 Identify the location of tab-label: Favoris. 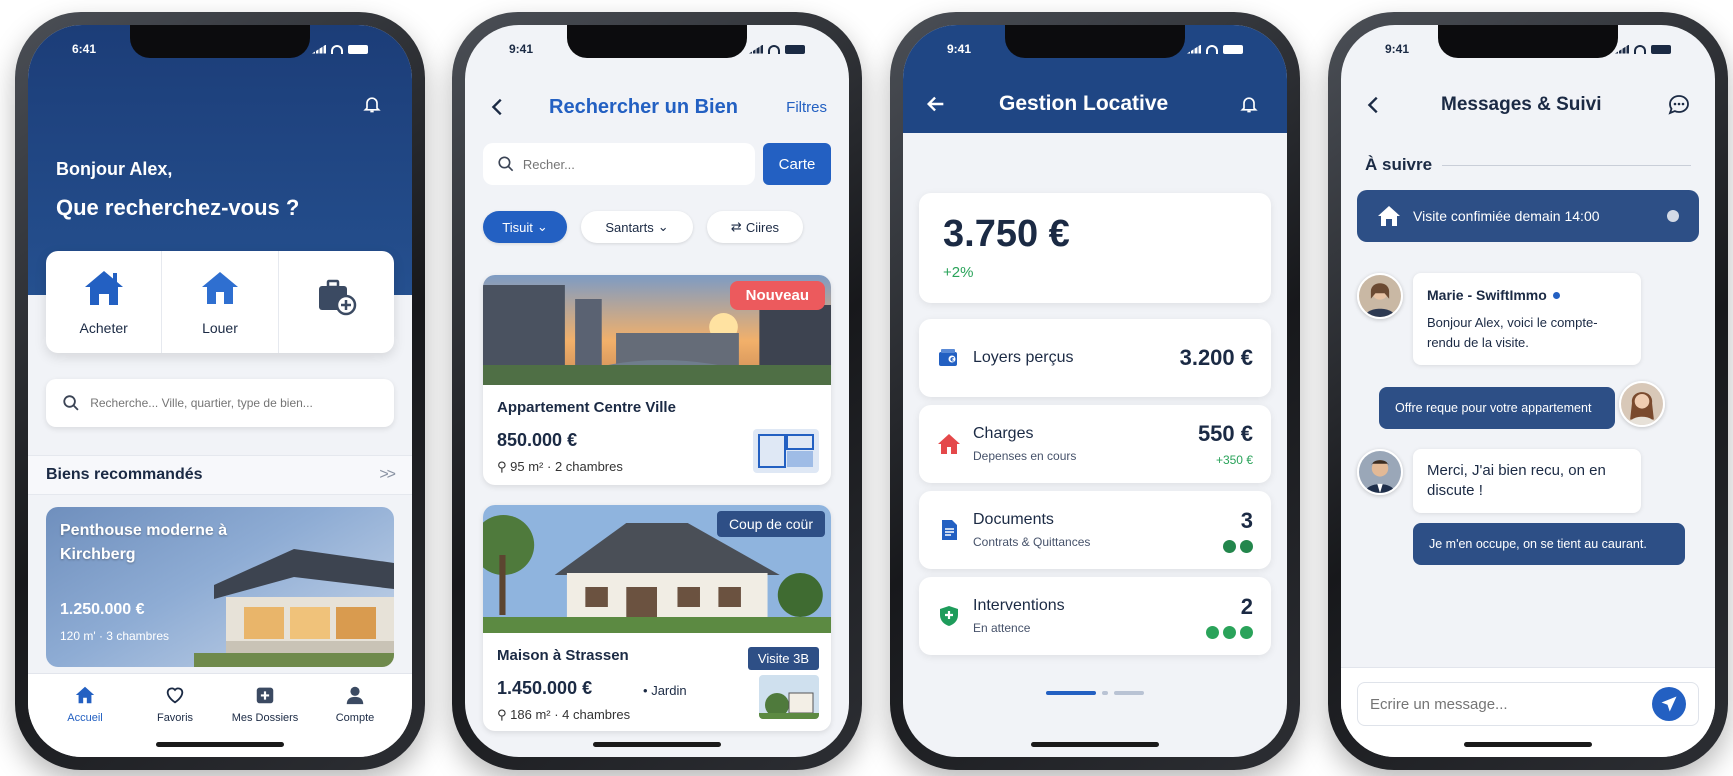
(175, 718).